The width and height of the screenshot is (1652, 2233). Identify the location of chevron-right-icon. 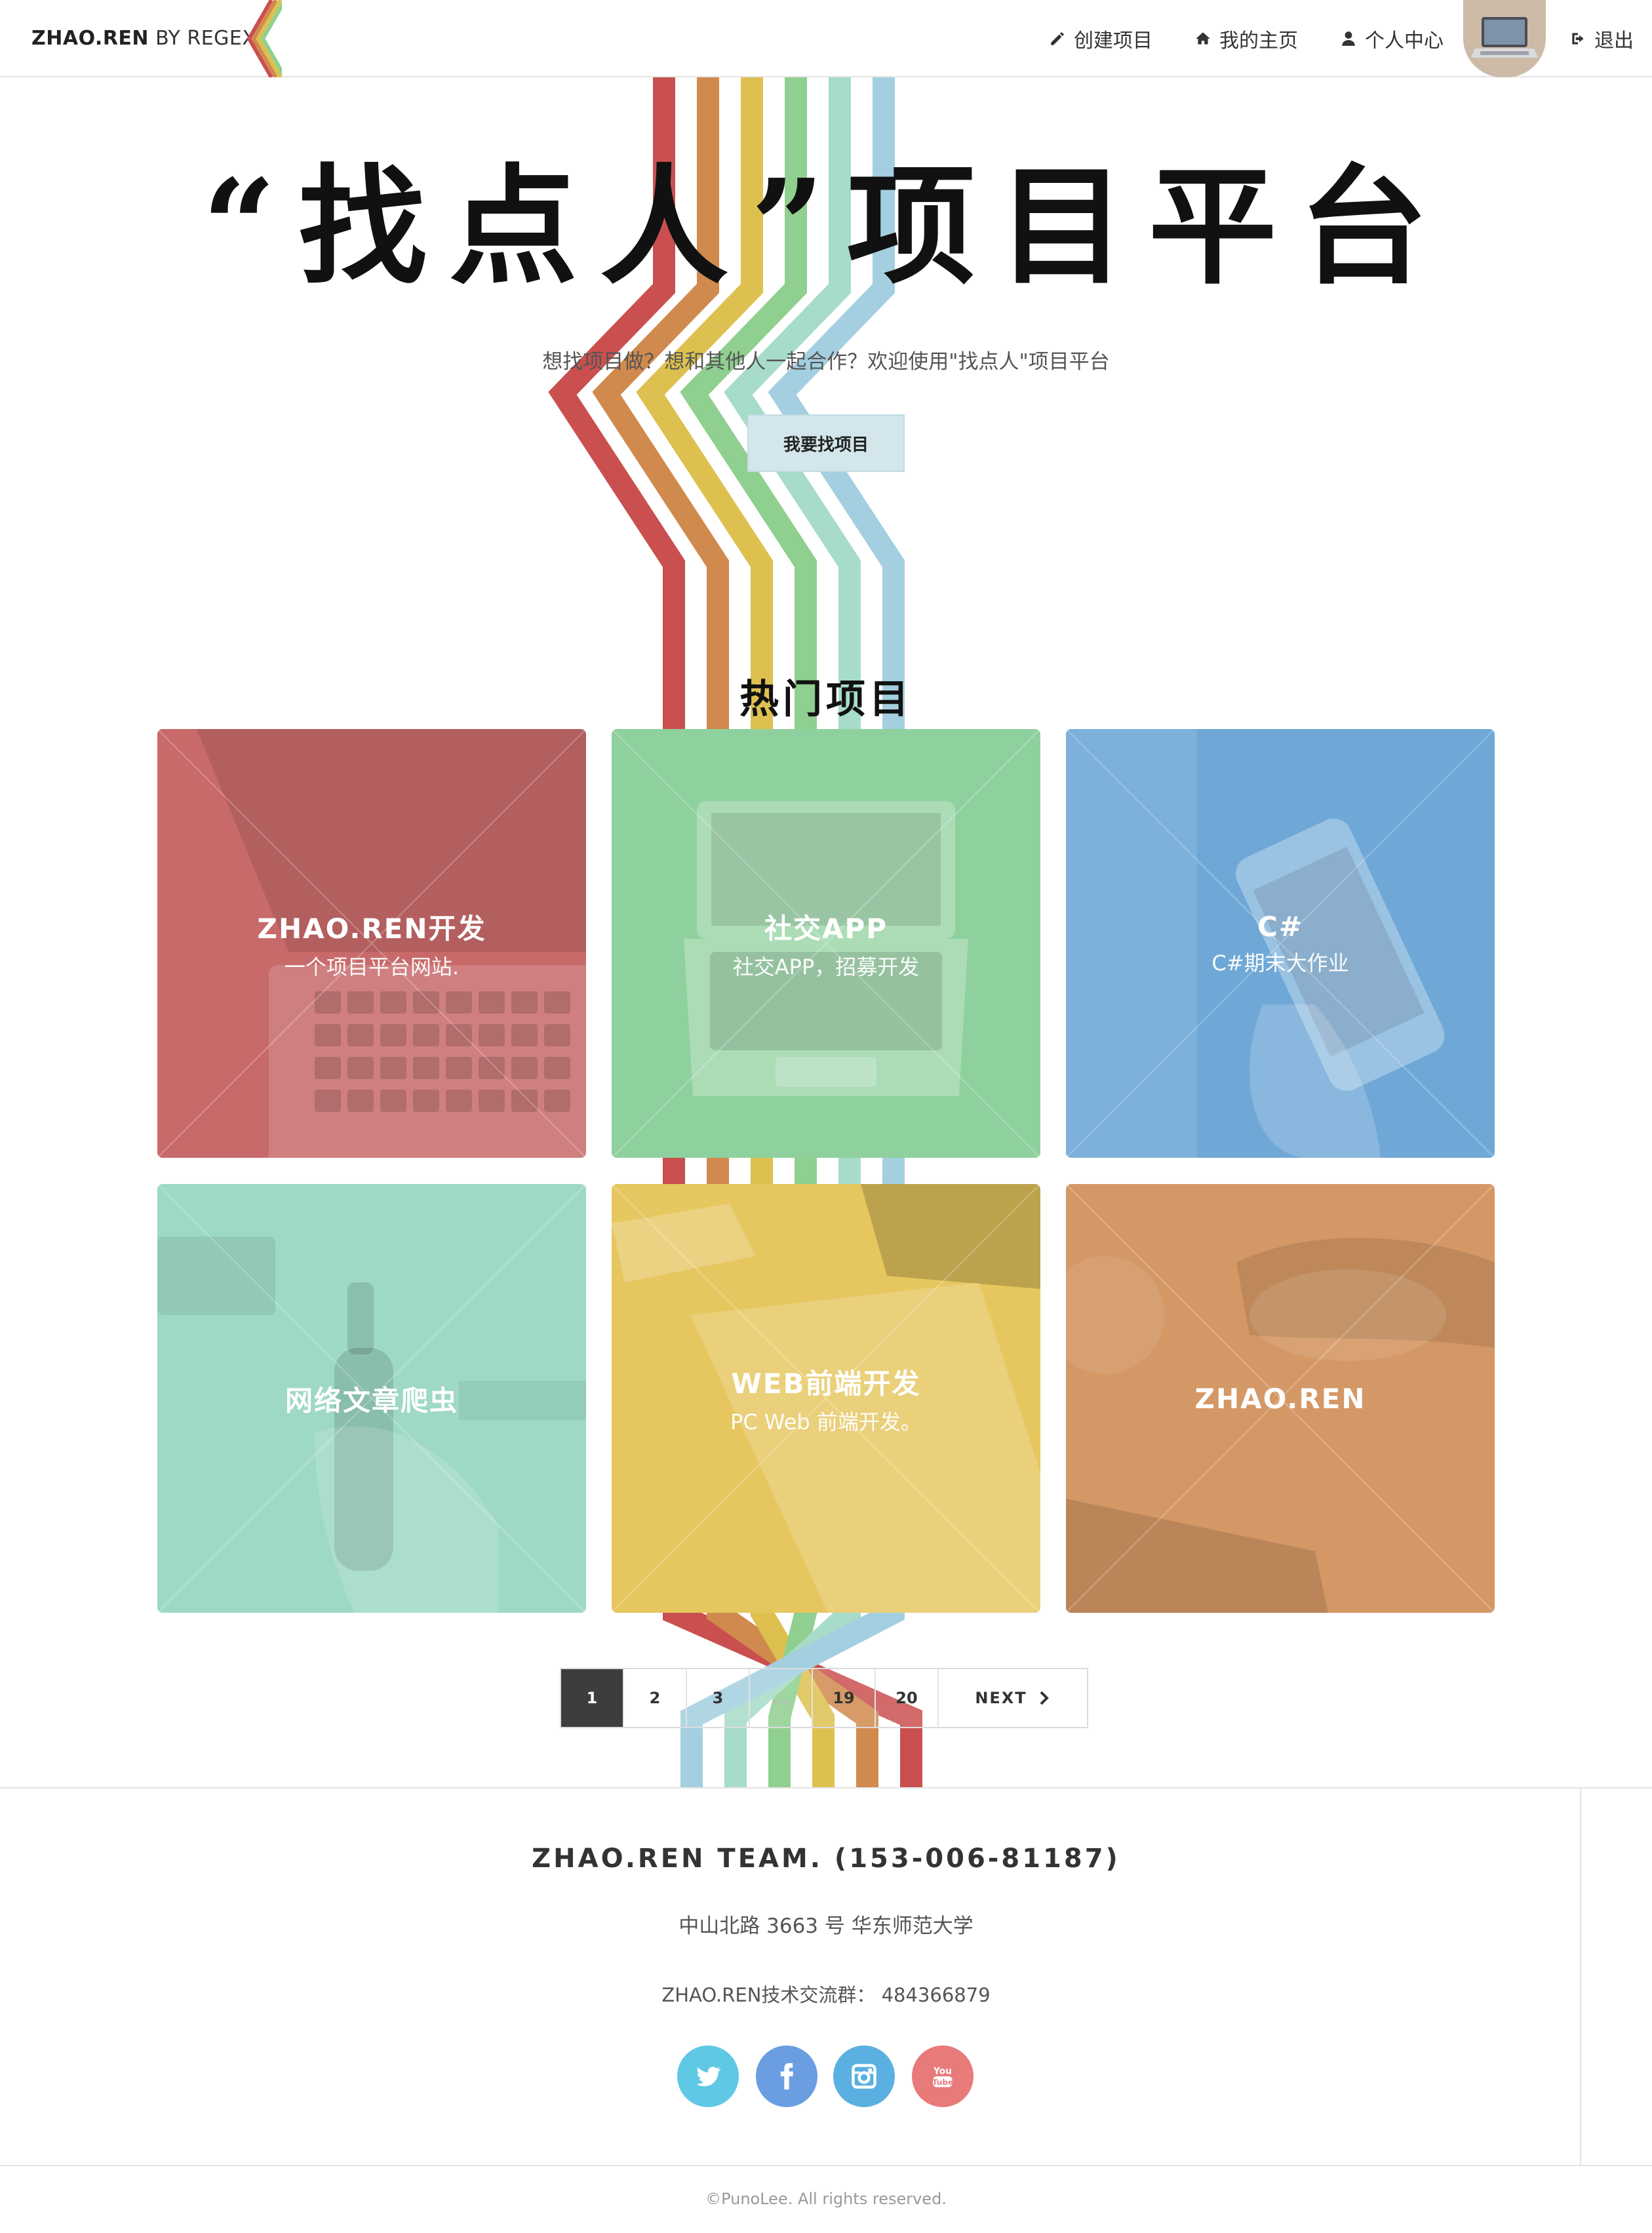
(1044, 1698).